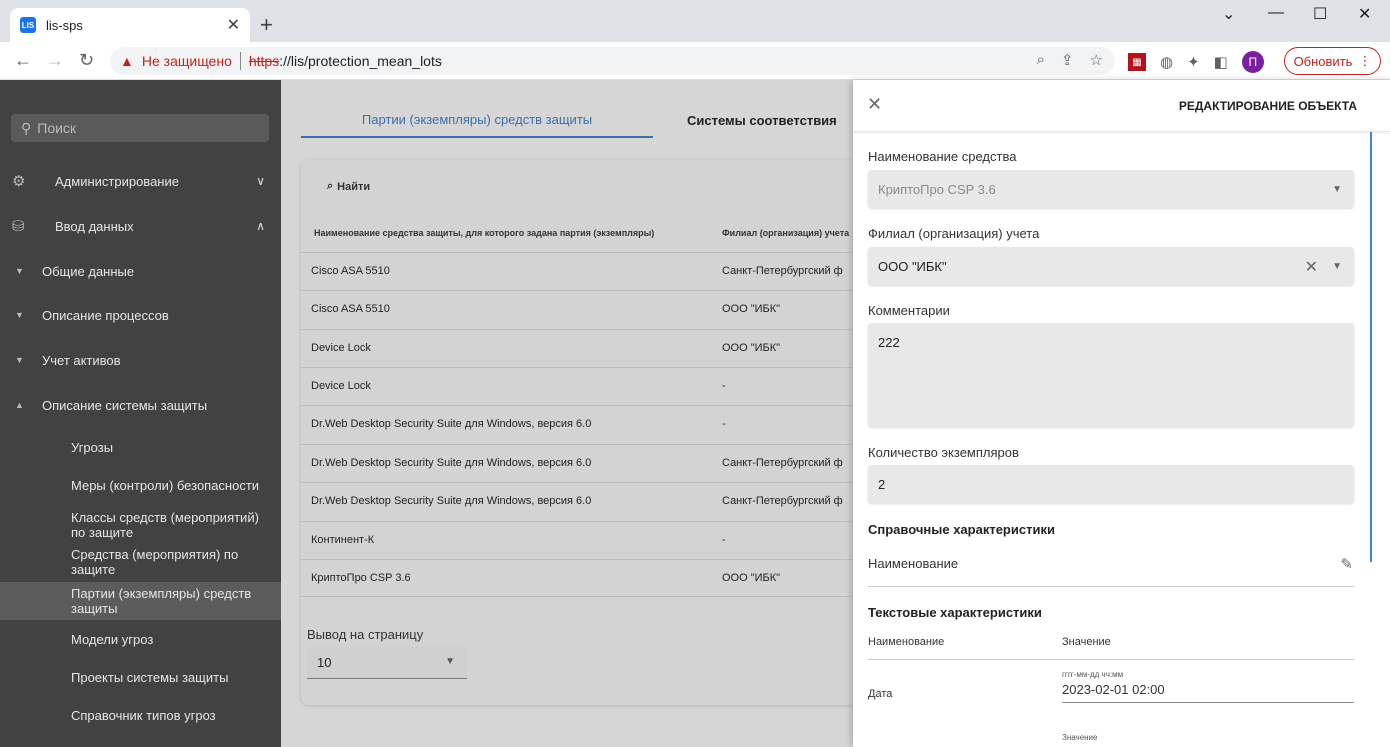  Describe the element at coordinates (1067, 60) in the screenshot. I see `share-icon: ⇪` at that location.